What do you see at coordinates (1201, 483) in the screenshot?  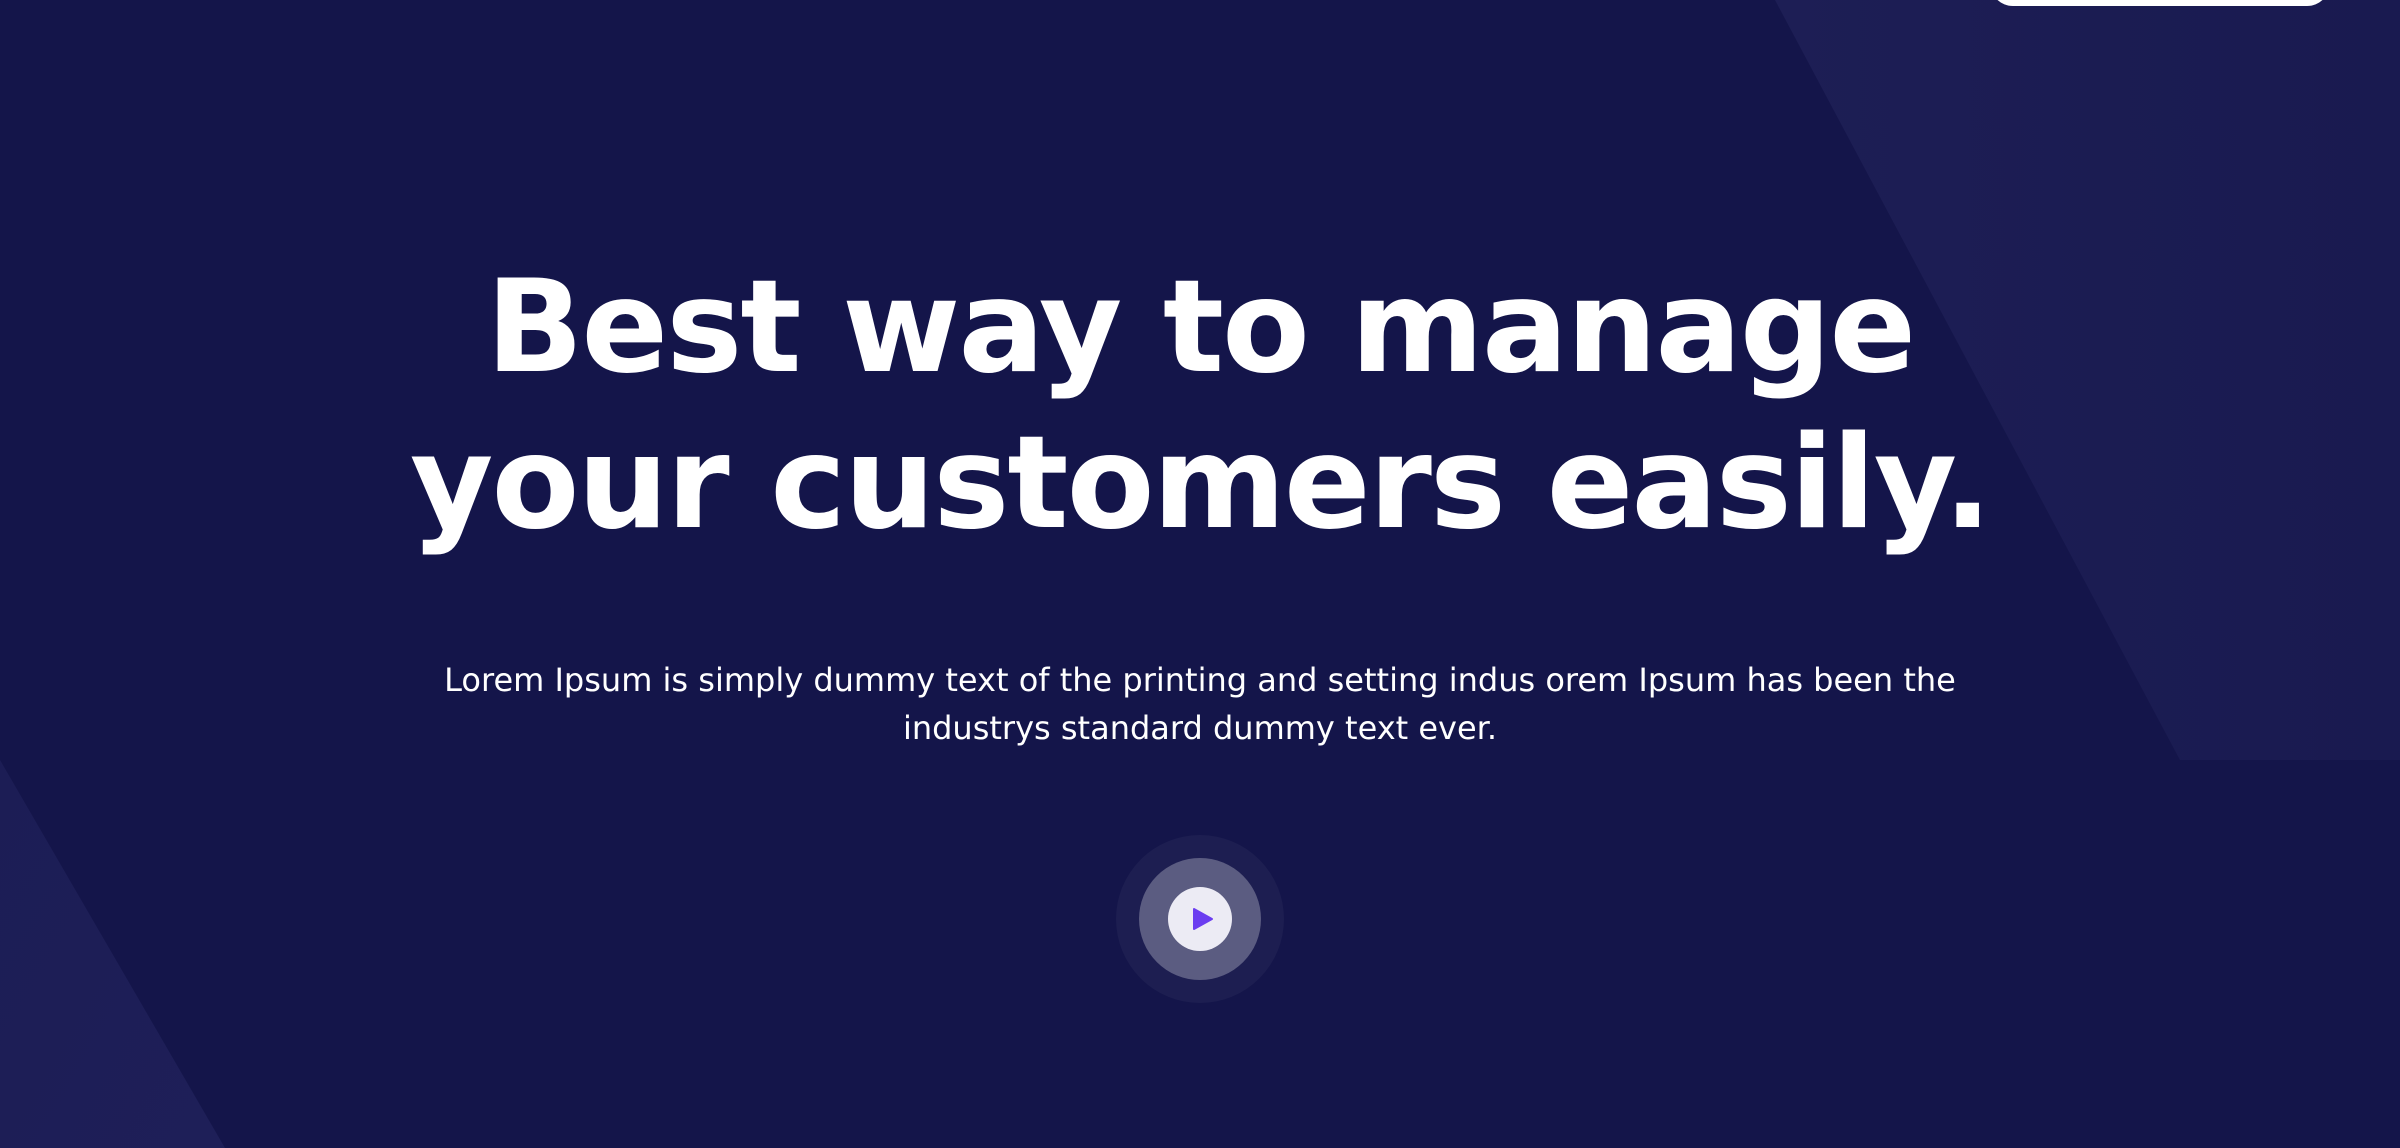 I see `hero-headline-line-2: your customers easily.` at bounding box center [1201, 483].